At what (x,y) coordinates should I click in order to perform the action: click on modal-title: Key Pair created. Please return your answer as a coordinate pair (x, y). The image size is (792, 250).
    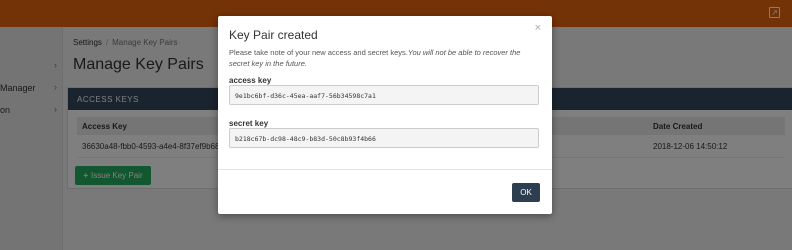
    Looking at the image, I should click on (273, 35).